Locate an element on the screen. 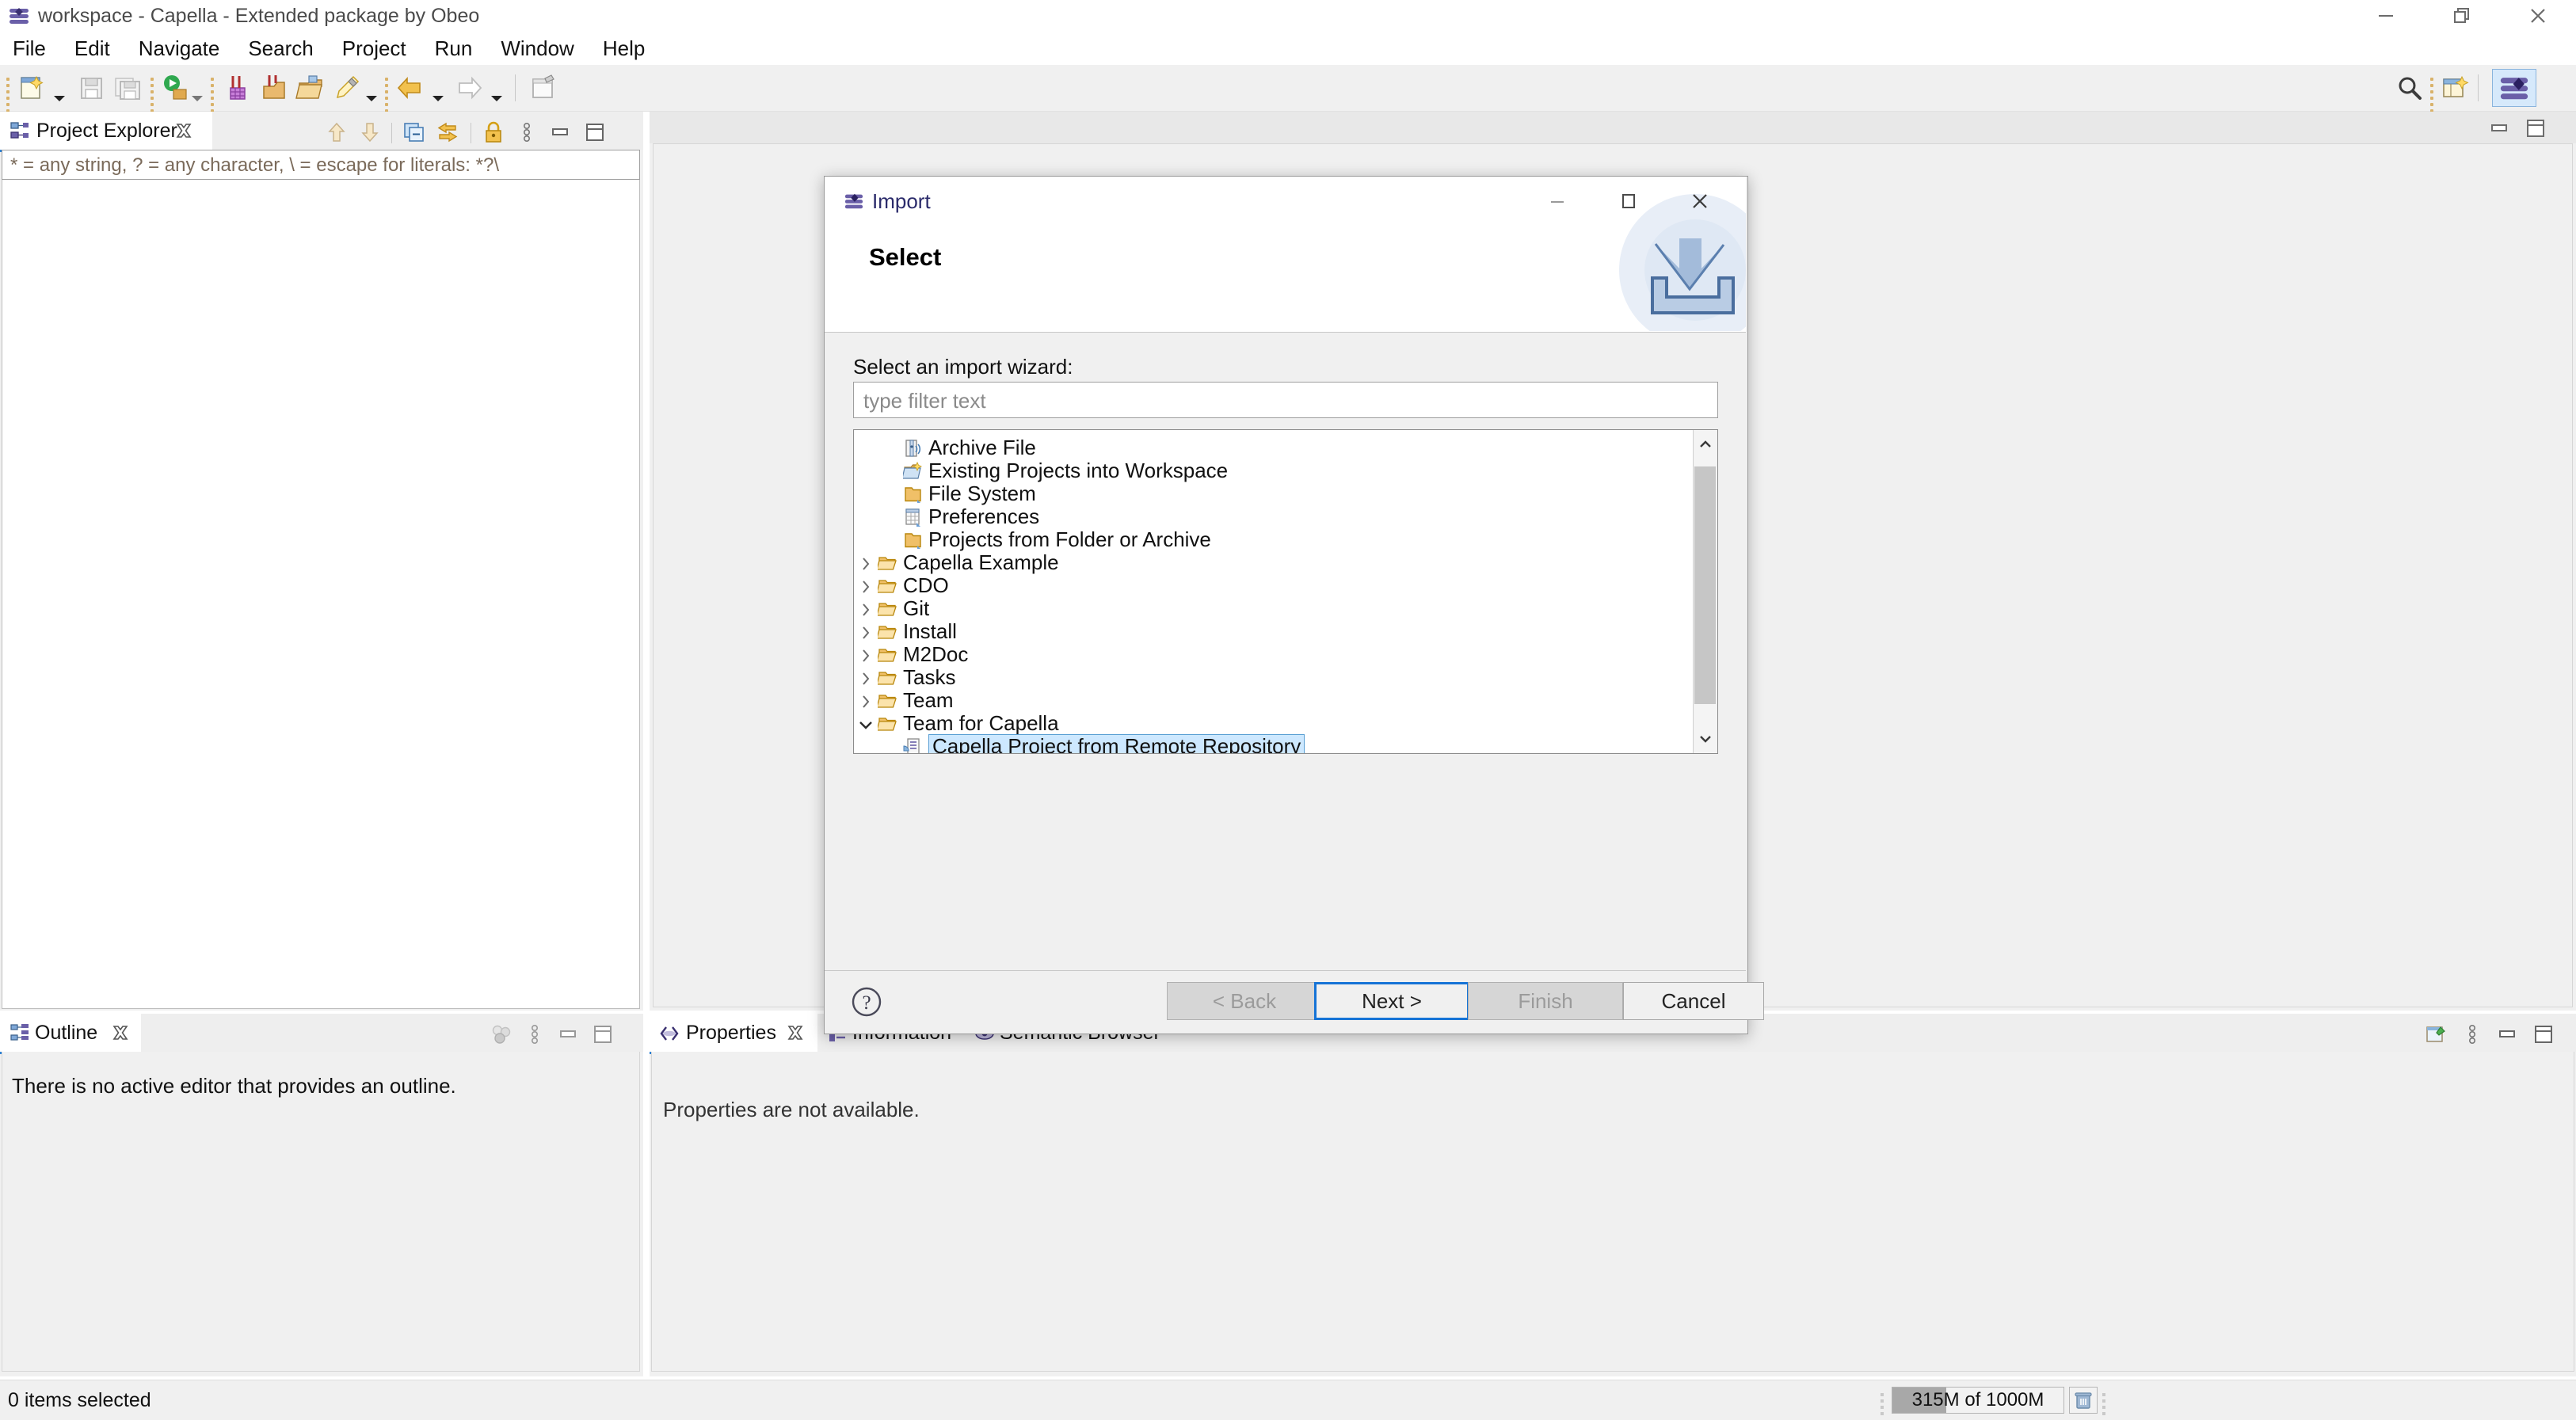  dialog-footer: ? < Back Next > Finish Cancel is located at coordinates (1294, 1001).